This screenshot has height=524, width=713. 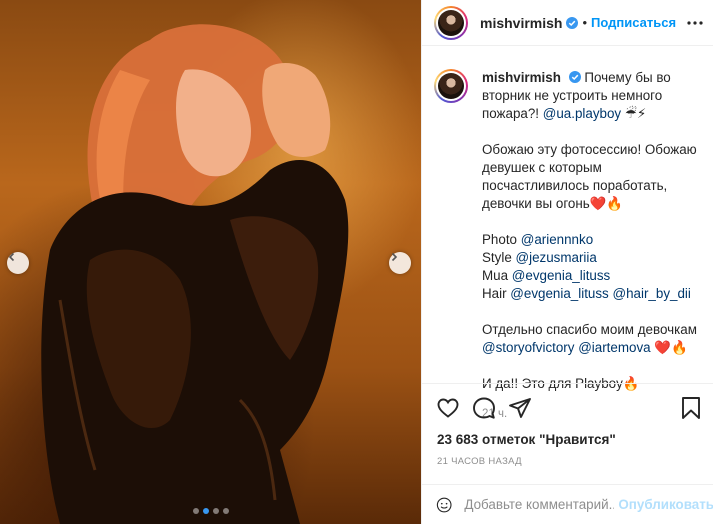 I want to click on credit-style: Style @jezusmariia, so click(x=539, y=257).